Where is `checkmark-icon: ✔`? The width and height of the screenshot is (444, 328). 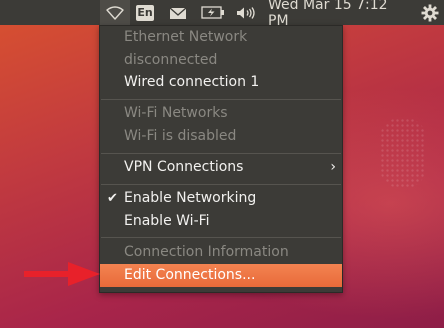
checkmark-icon: ✔ is located at coordinates (112, 198).